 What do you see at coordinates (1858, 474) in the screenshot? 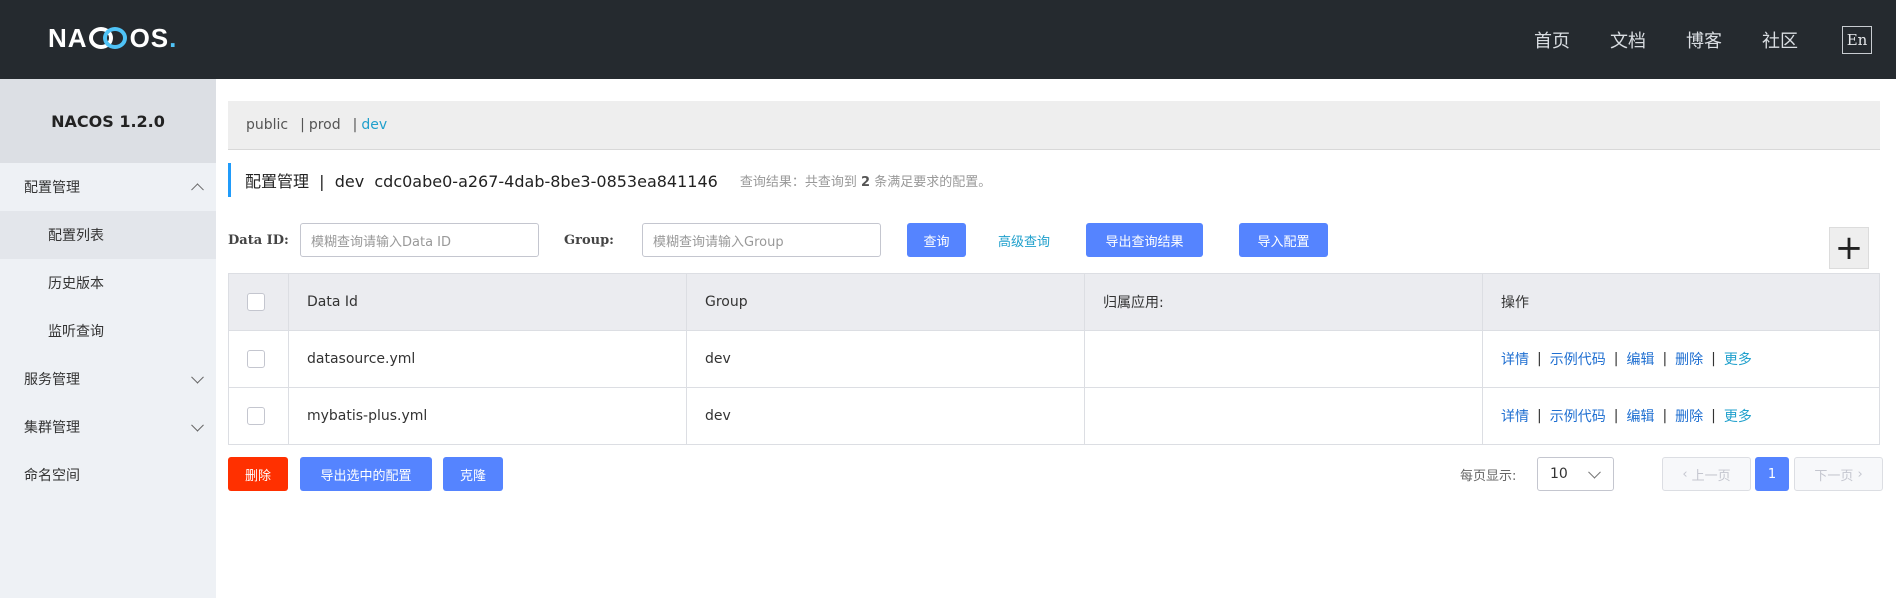
I see `chevron-right-icon: ›` at bounding box center [1858, 474].